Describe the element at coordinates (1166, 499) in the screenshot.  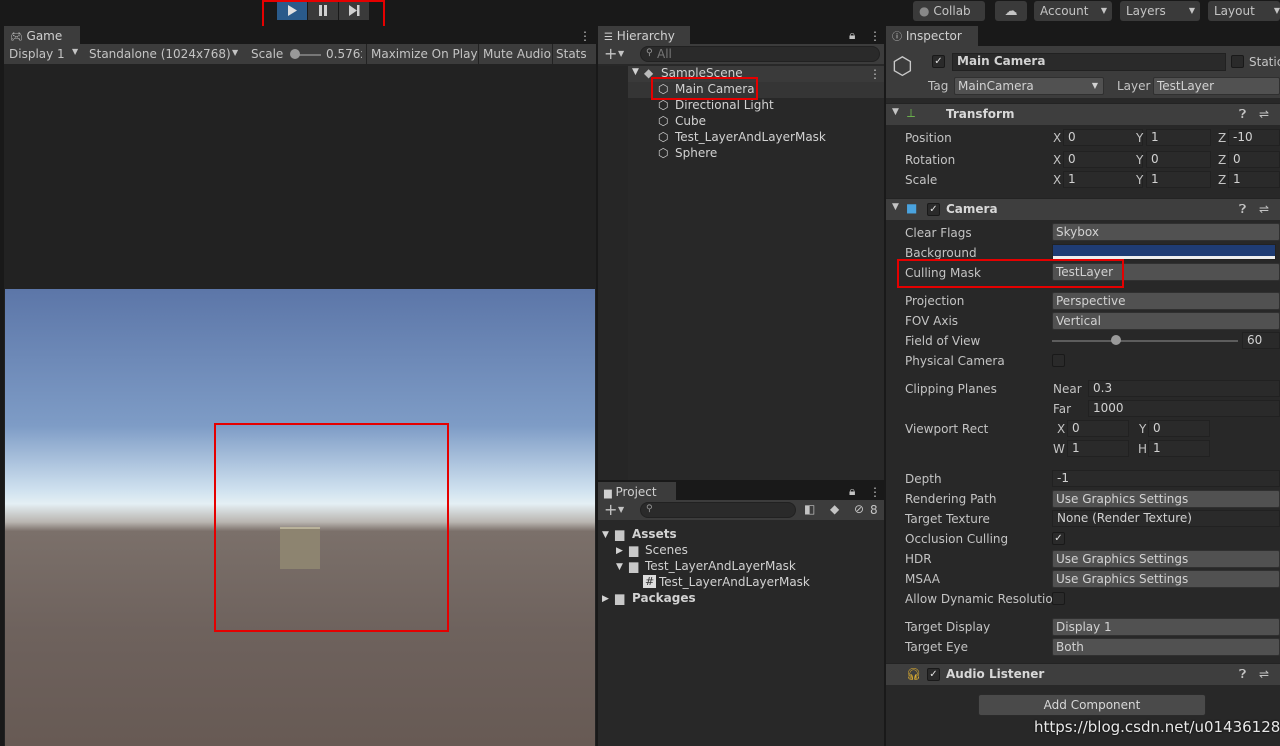
I see `rendering-path-dropdown: Use Graphics Settings` at that location.